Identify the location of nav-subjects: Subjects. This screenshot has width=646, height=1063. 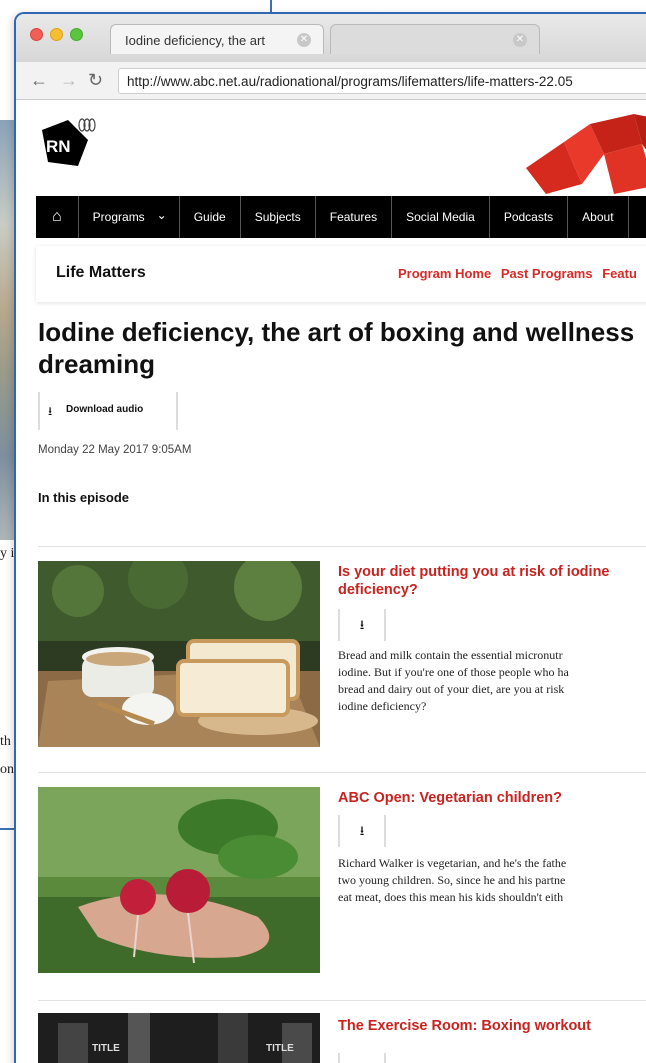
(278, 217).